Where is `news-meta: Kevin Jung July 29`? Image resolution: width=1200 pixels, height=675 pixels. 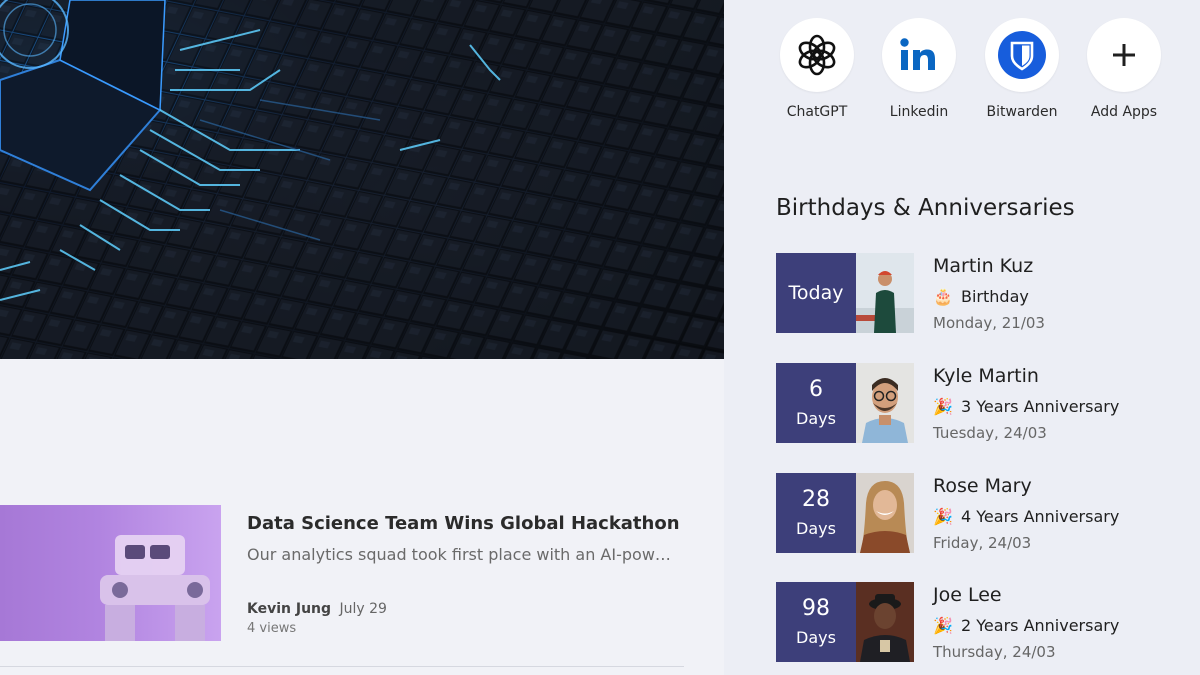 news-meta: Kevin Jung July 29 is located at coordinates (317, 609).